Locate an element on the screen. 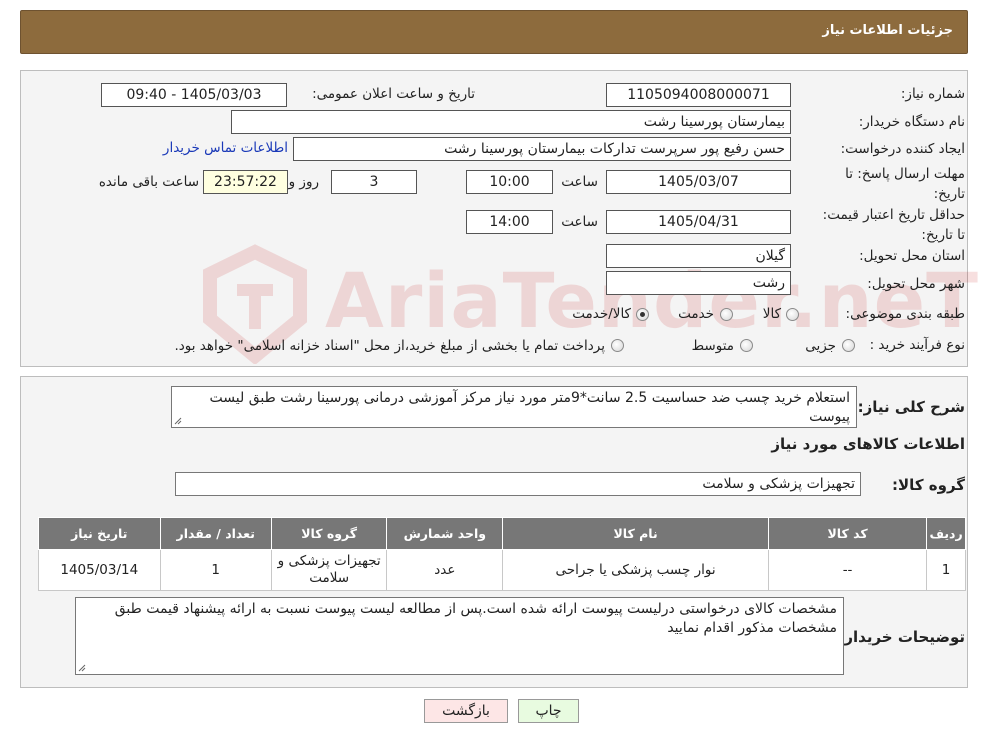  category-service-label: خدمت is located at coordinates (696, 314).